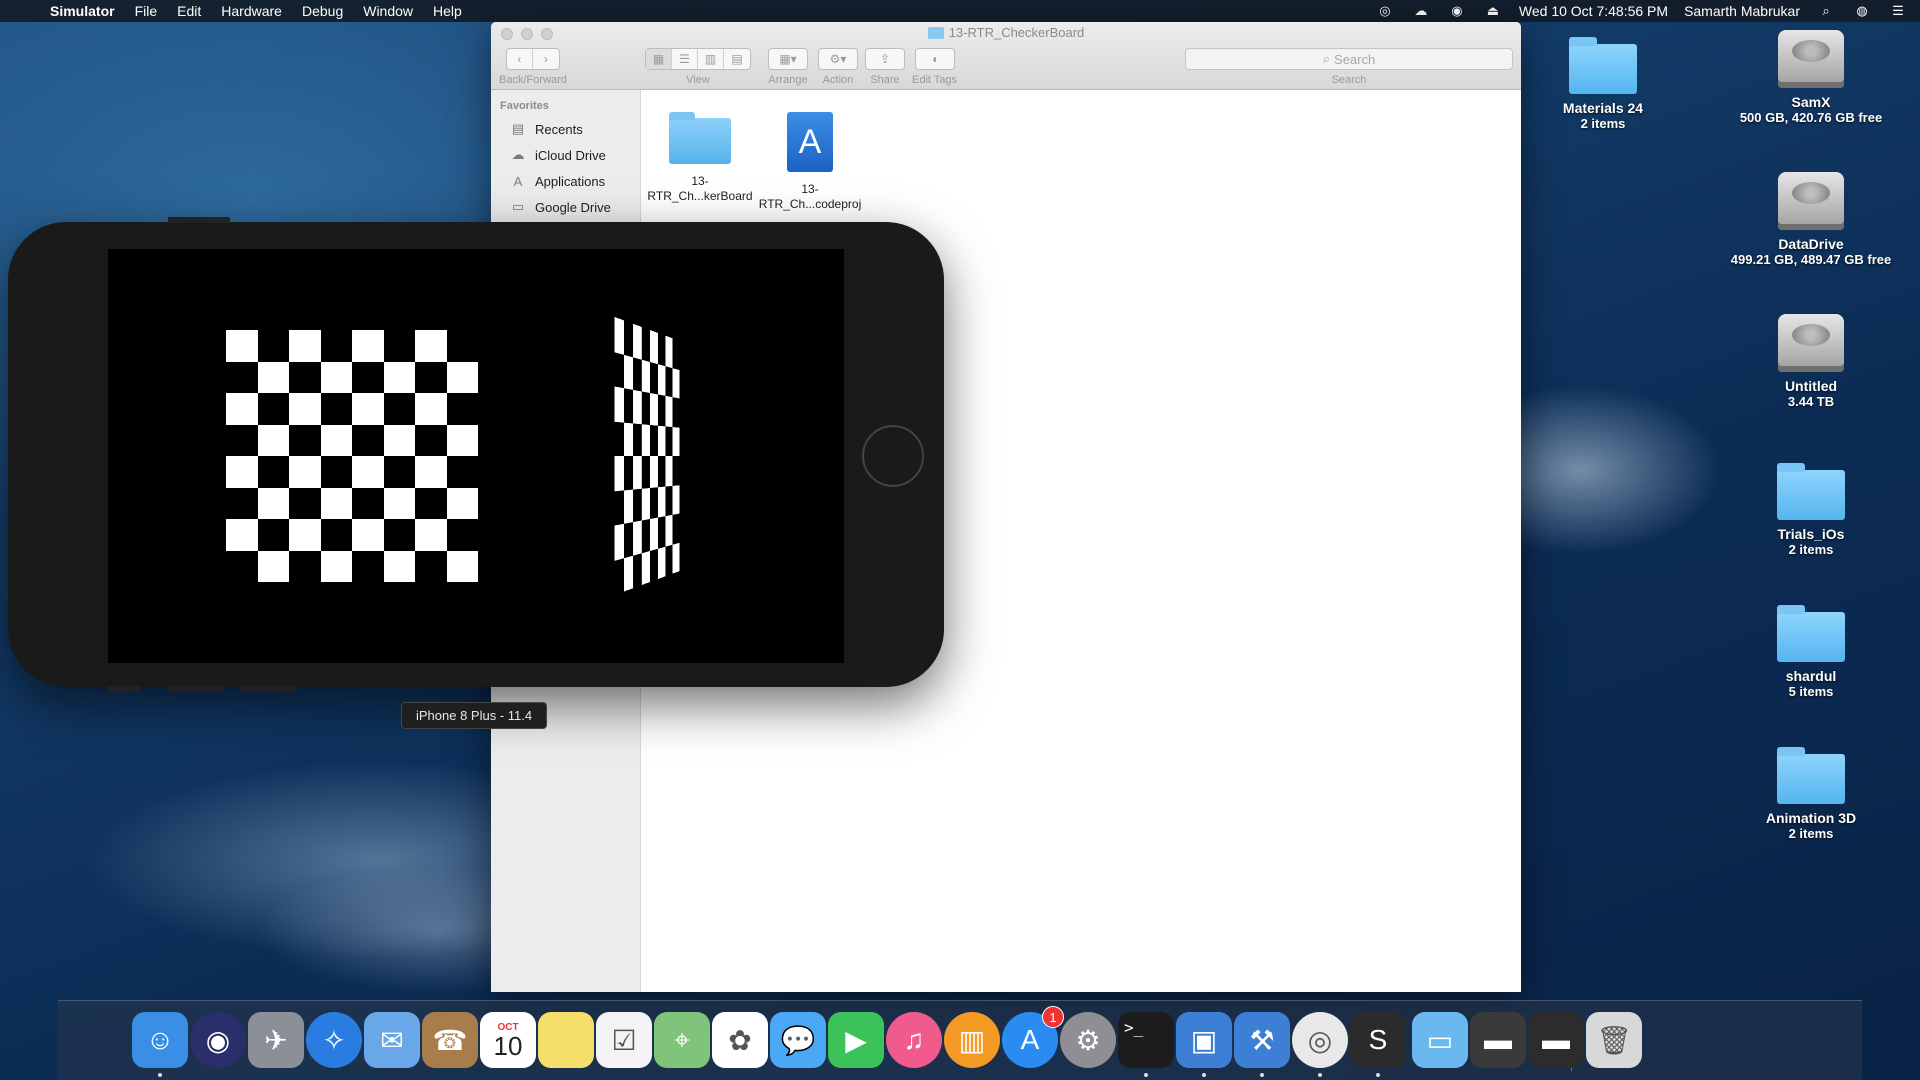 The width and height of the screenshot is (1920, 1080). What do you see at coordinates (218, 1040) in the screenshot?
I see `siri-icon: ◉` at bounding box center [218, 1040].